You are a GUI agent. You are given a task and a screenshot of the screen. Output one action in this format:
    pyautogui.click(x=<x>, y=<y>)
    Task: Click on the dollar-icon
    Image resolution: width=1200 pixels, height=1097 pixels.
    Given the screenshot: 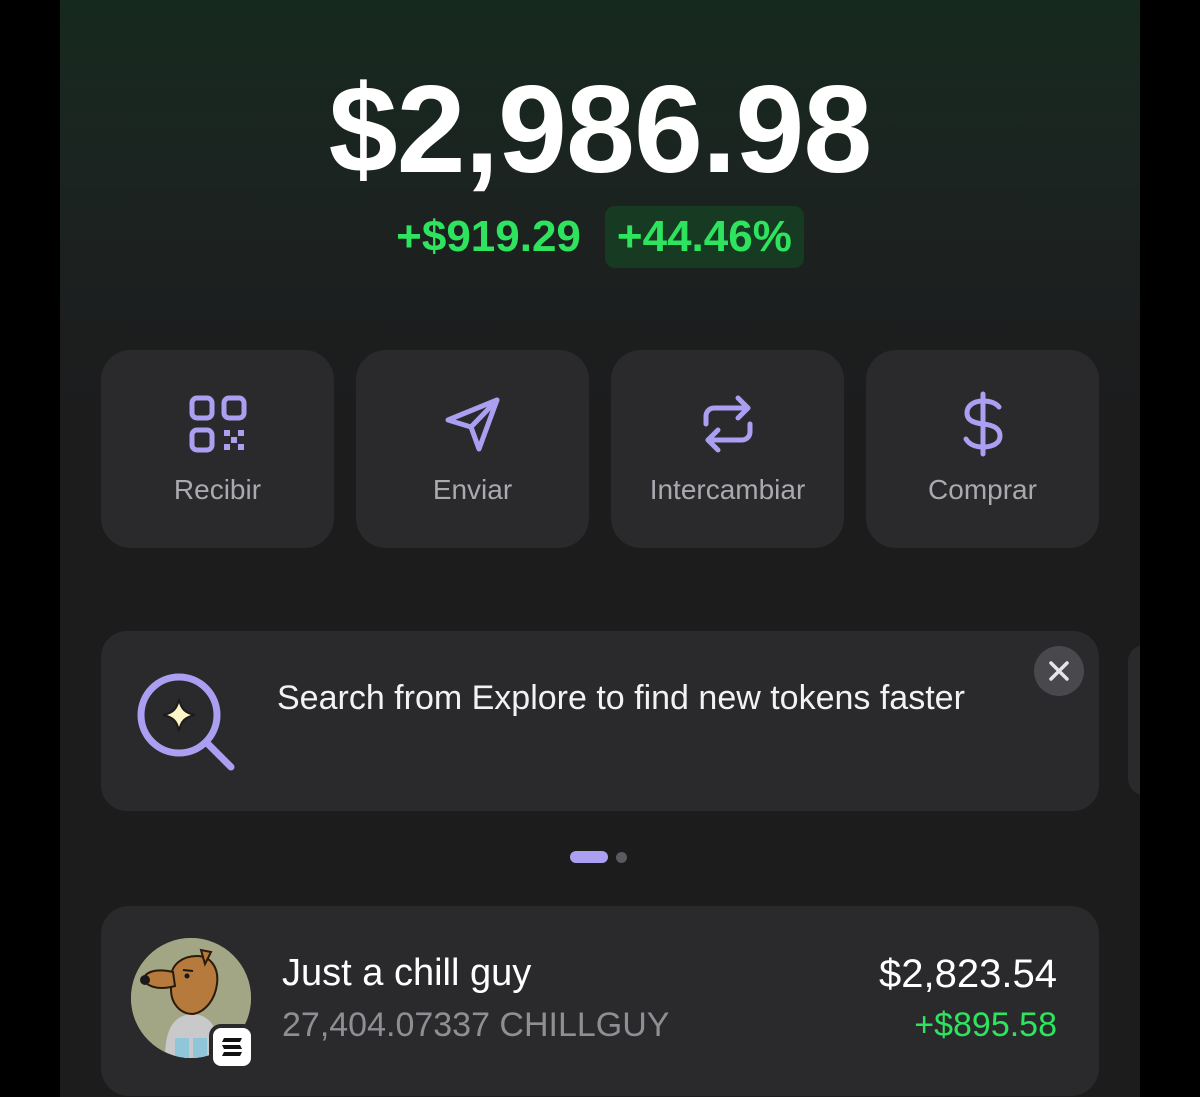 What is the action you would take?
    pyautogui.click(x=983, y=424)
    